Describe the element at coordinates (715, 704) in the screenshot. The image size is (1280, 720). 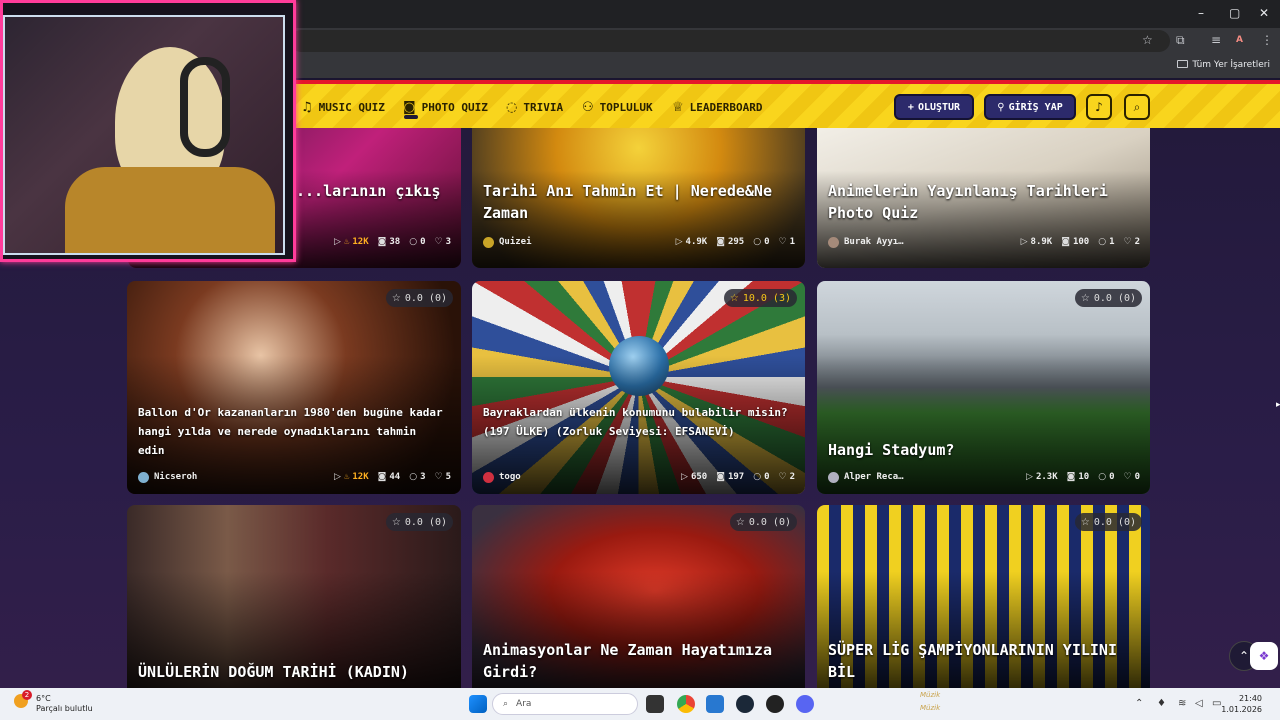
I see `store-icon` at that location.